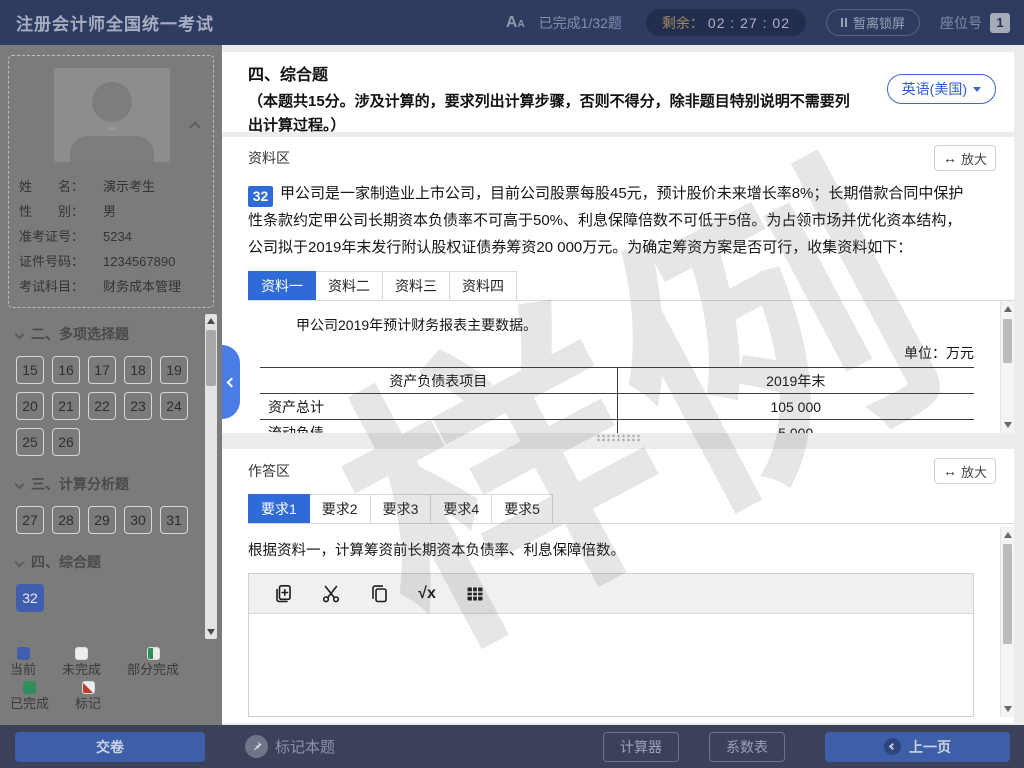 Image resolution: width=1024 pixels, height=768 pixels. What do you see at coordinates (138, 520) in the screenshot?
I see `question-button-30: 30` at bounding box center [138, 520].